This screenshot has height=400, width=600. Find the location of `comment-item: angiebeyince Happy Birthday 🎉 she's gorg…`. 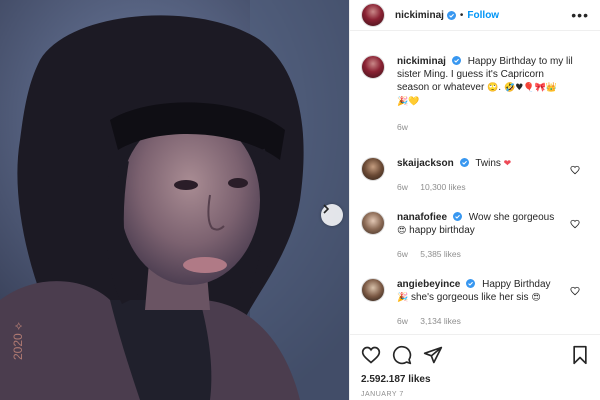

comment-item: angiebeyince Happy Birthday 🎉 she's gorg… is located at coordinates (475, 303).